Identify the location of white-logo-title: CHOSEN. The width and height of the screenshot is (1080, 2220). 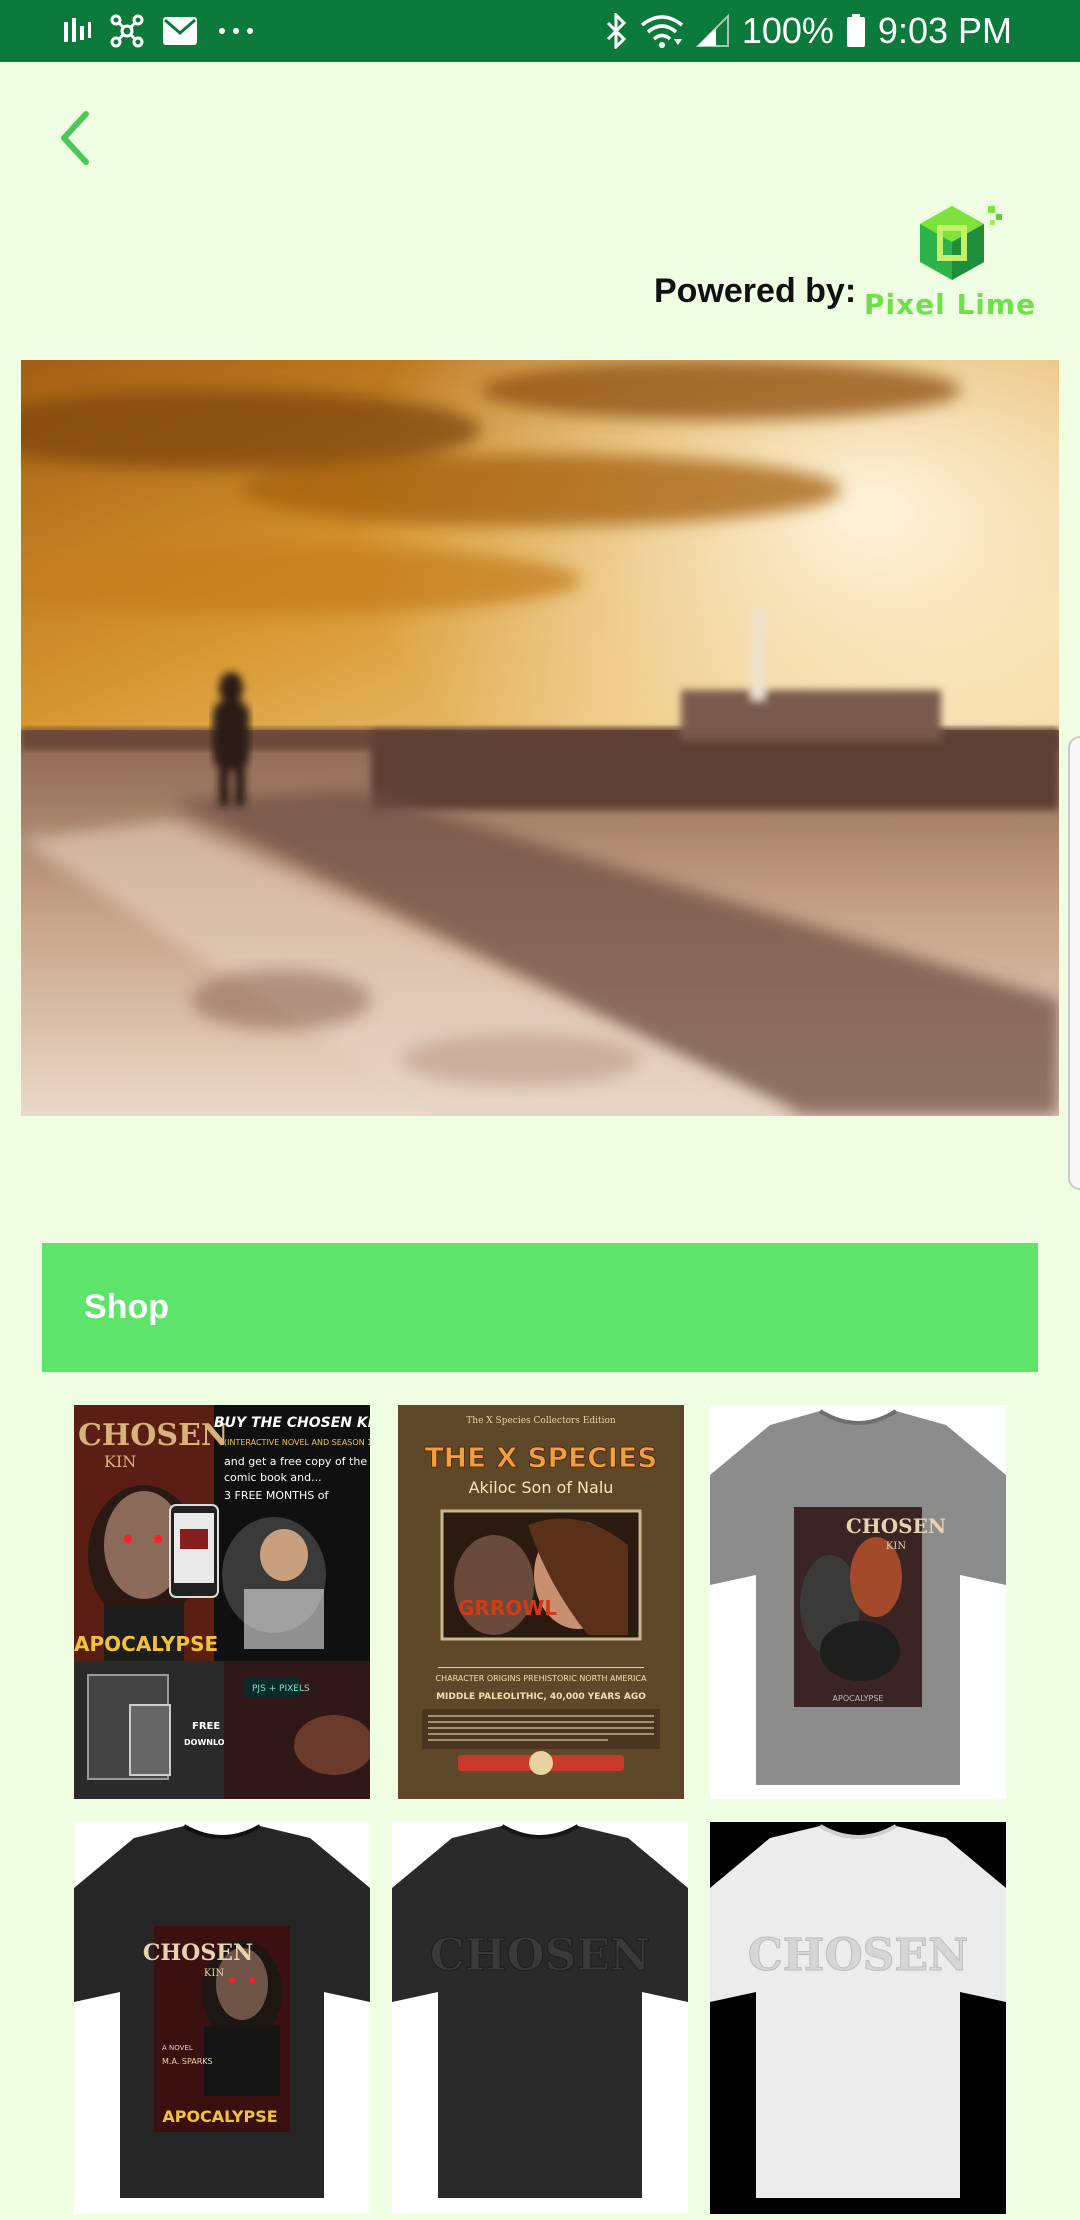
(858, 1955).